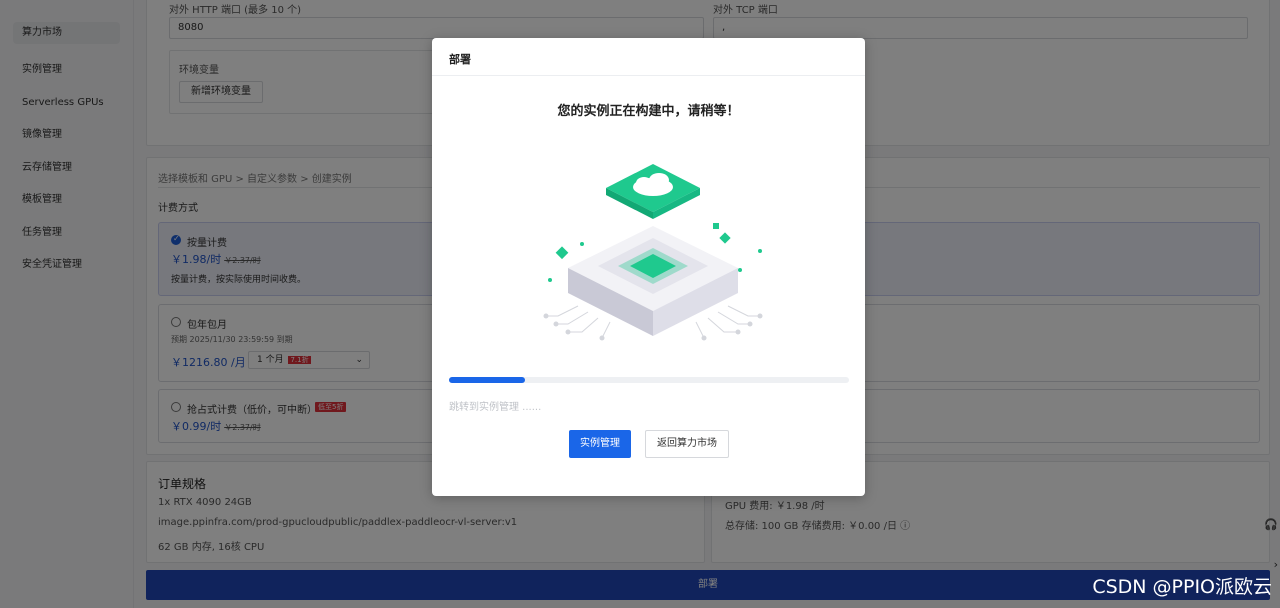  Describe the element at coordinates (653, 252) in the screenshot. I see `server-chip-illustration` at that location.